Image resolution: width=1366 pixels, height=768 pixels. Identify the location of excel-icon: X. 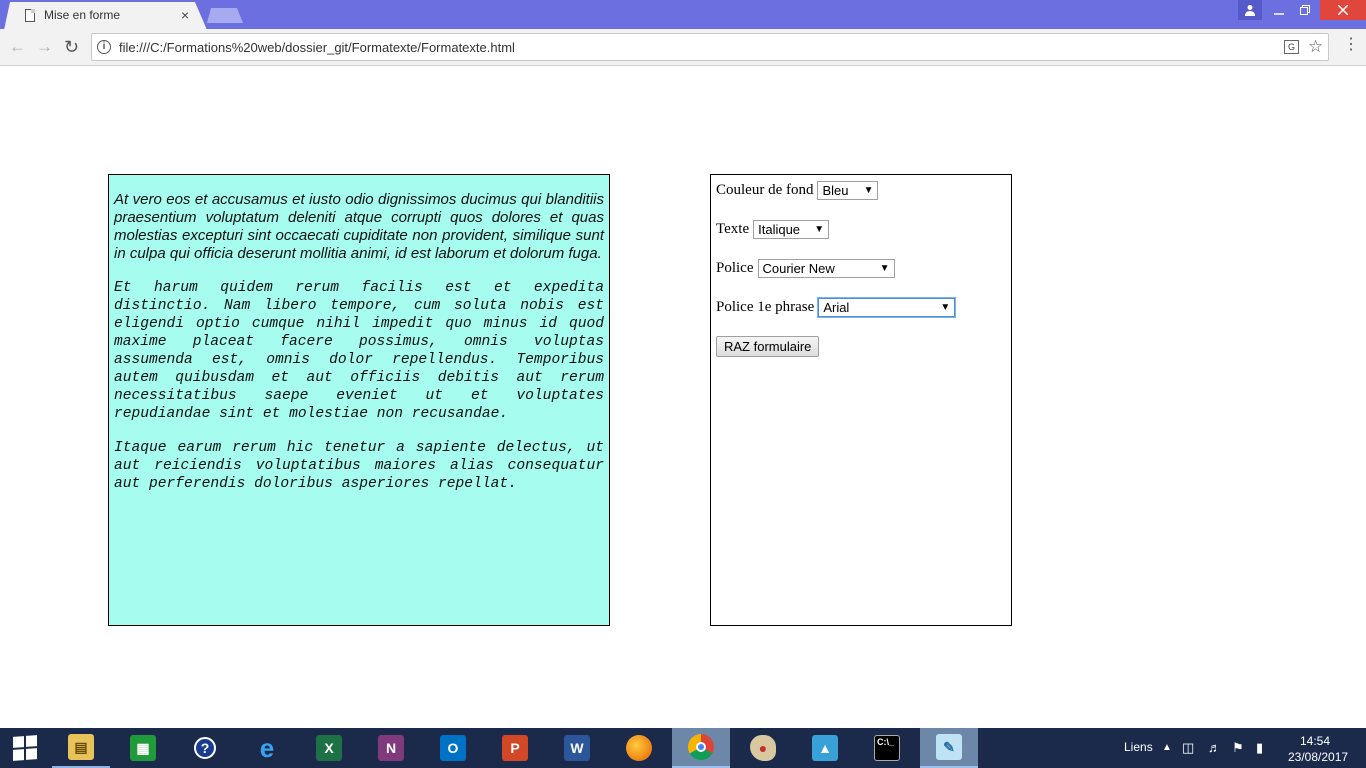
(329, 748).